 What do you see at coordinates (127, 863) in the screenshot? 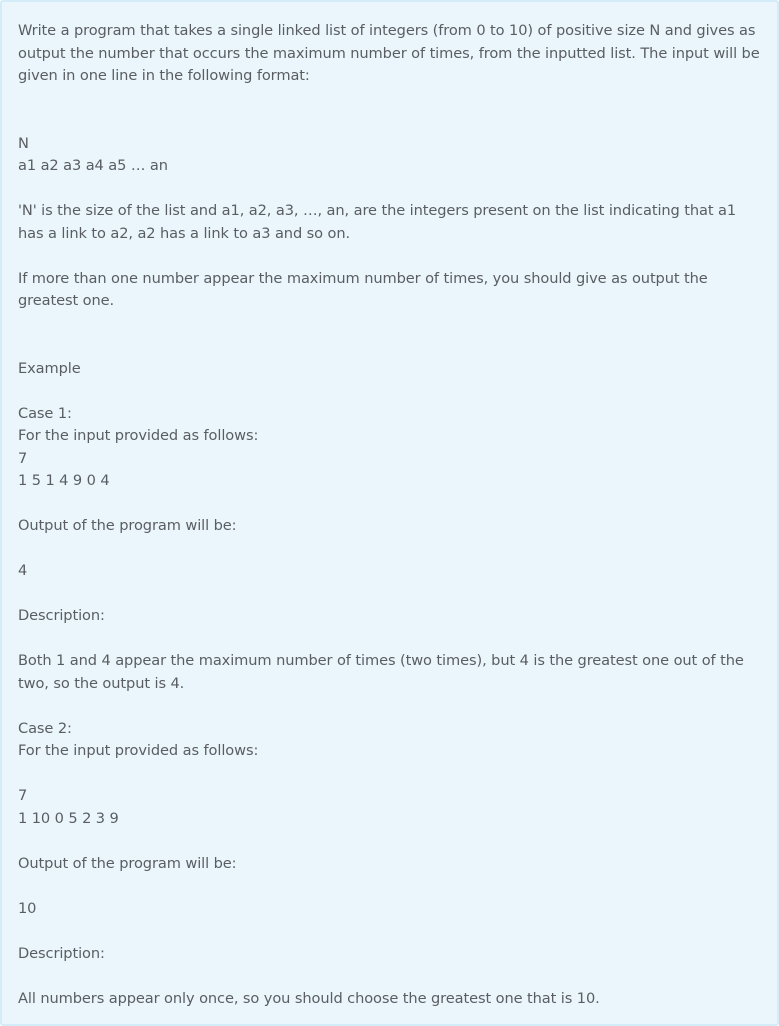
I see `case2-output-prompt: Output of the program will be:` at bounding box center [127, 863].